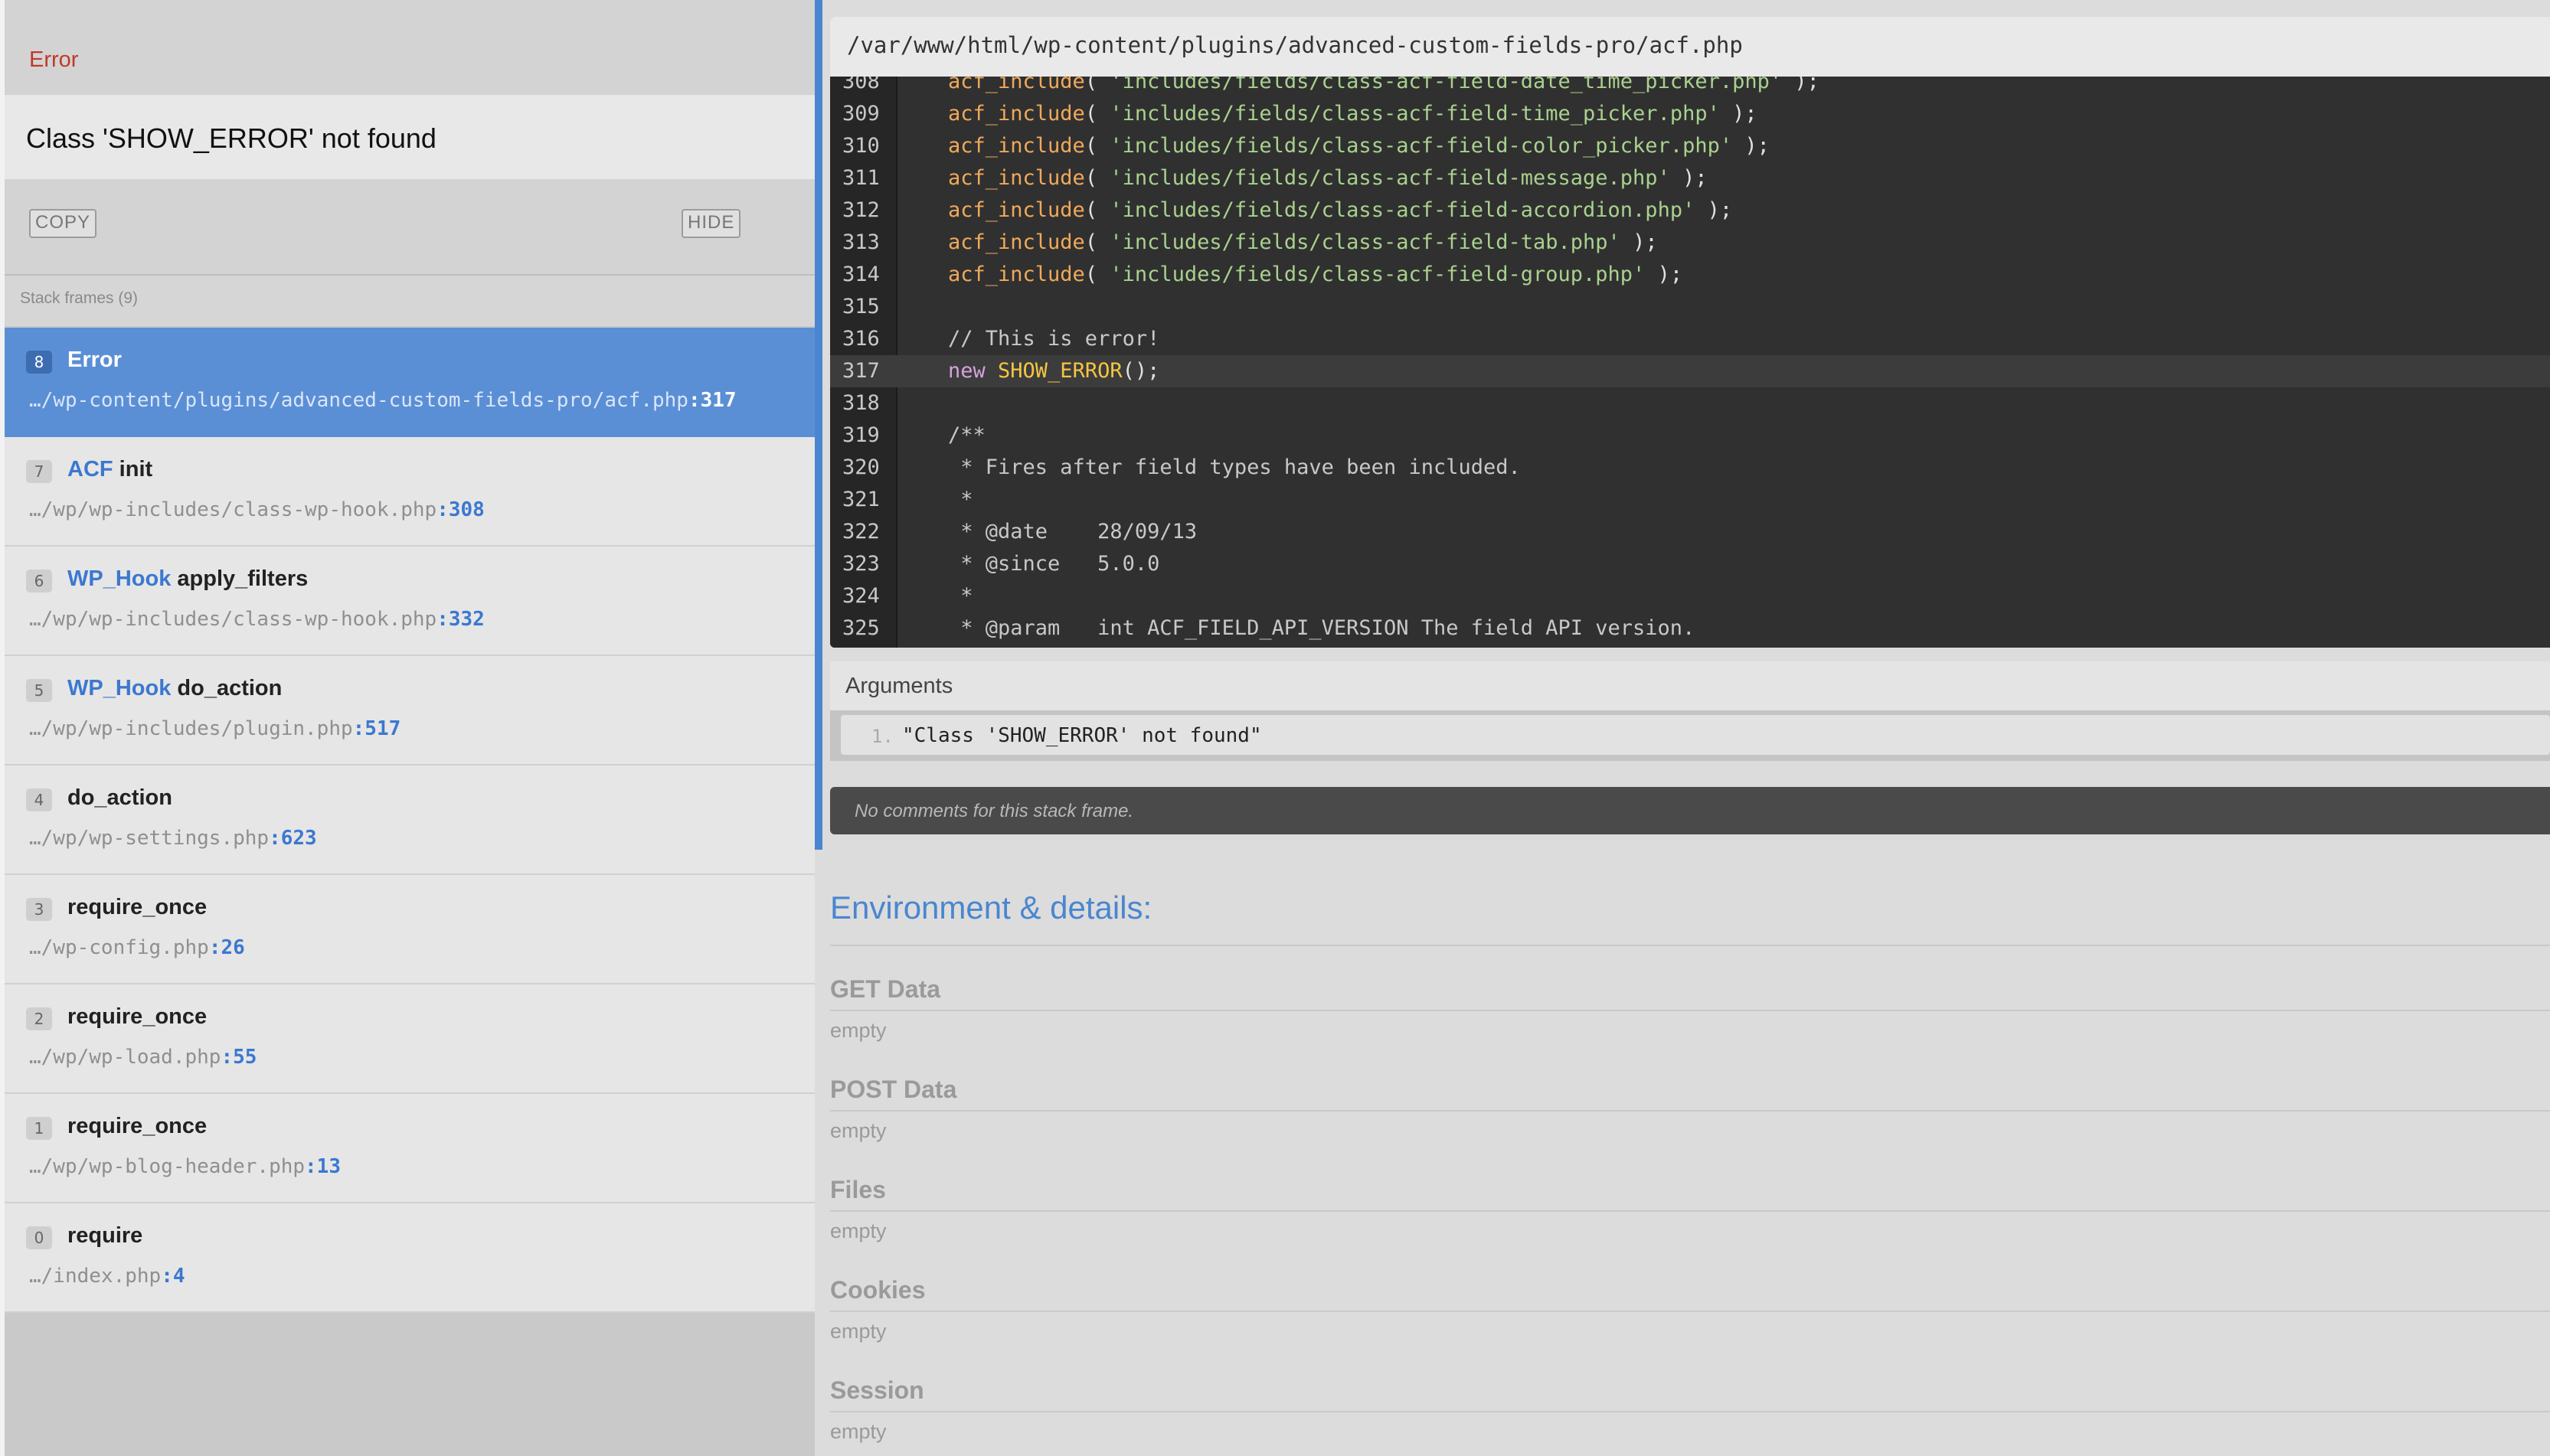 The height and width of the screenshot is (1456, 2550). Describe the element at coordinates (861, 564) in the screenshot. I see `line-number: 323` at that location.